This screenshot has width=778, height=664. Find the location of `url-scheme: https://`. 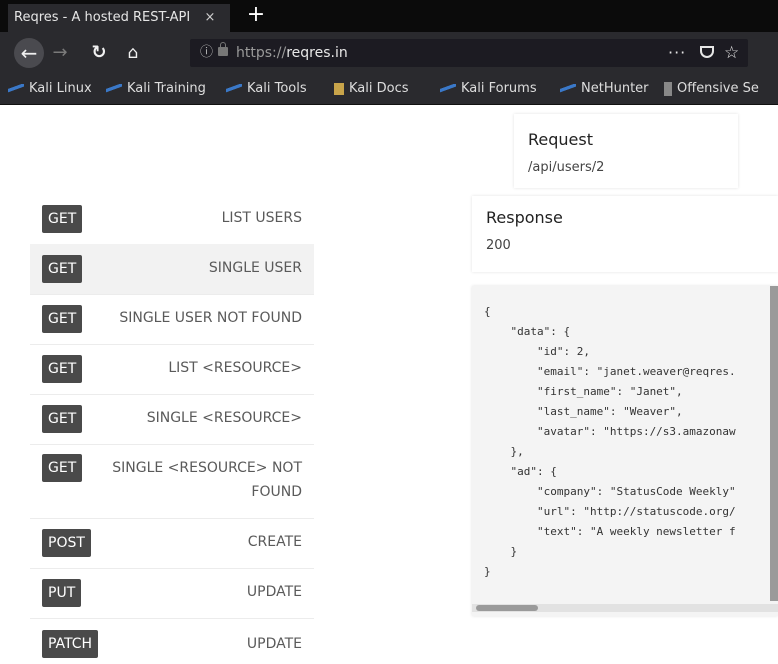

url-scheme: https:// is located at coordinates (261, 53).